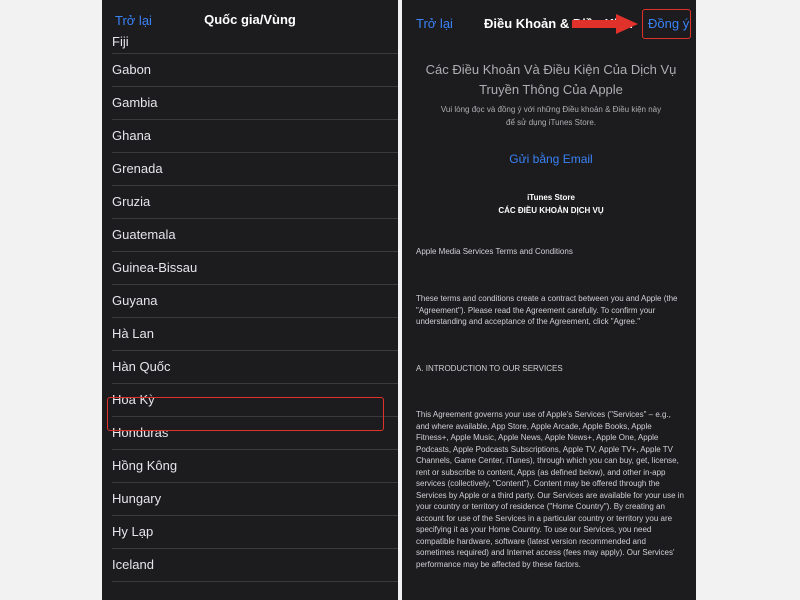 The image size is (800, 600). What do you see at coordinates (144, 234) in the screenshot?
I see `country-label: Guatemala` at bounding box center [144, 234].